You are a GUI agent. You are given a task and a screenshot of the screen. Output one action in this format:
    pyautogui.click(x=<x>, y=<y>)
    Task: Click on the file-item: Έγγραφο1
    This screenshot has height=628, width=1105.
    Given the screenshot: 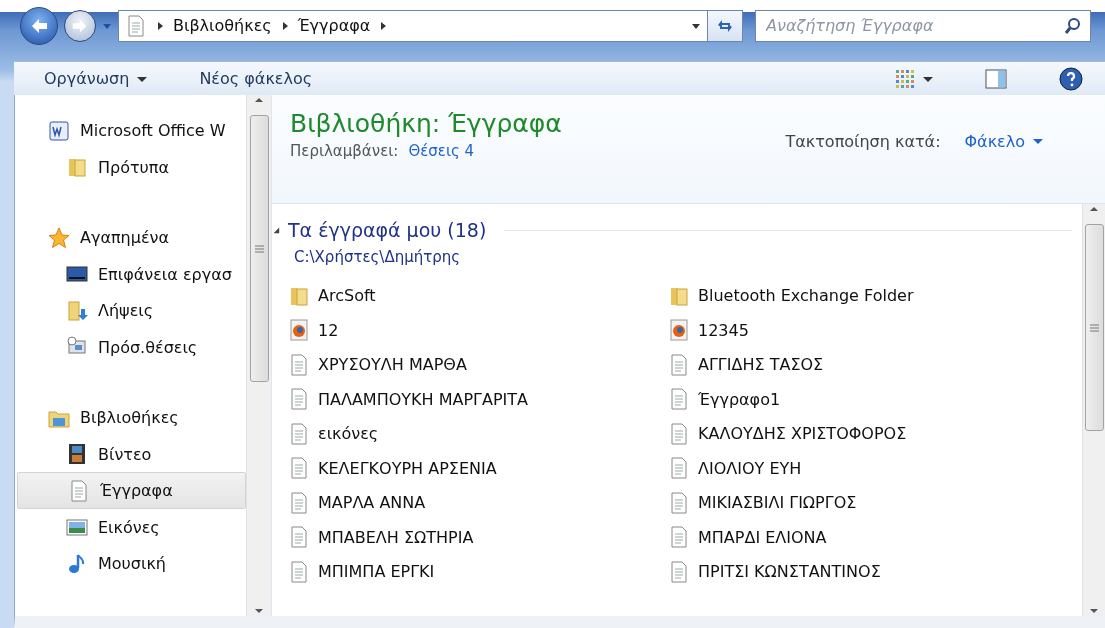 What is the action you would take?
    pyautogui.click(x=858, y=399)
    